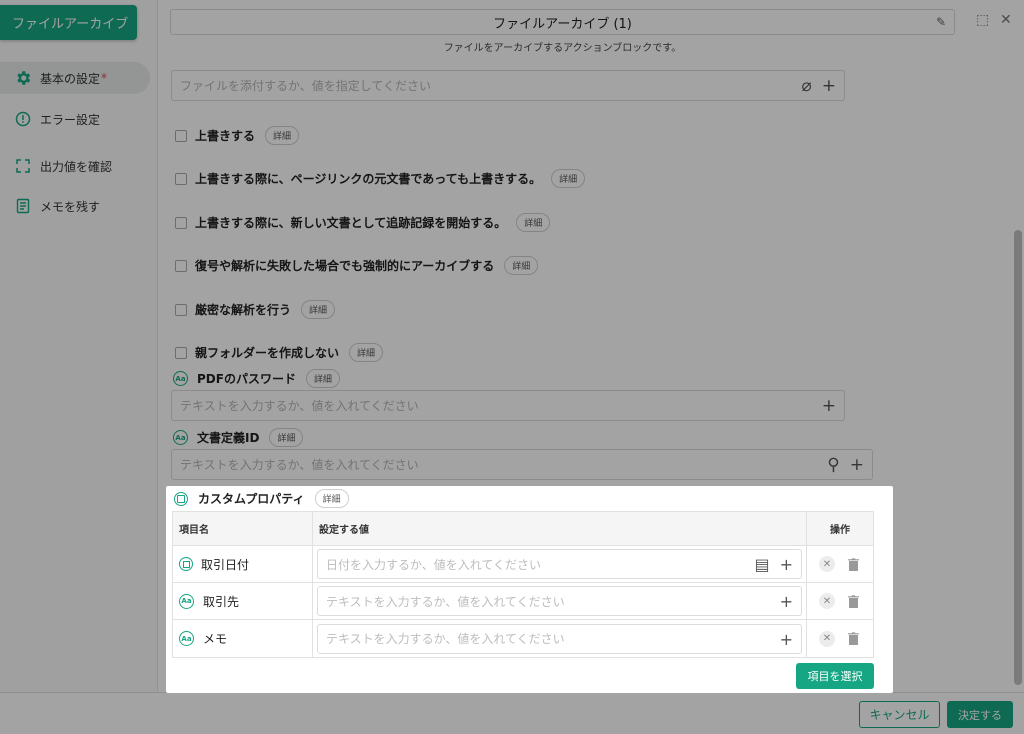 The height and width of the screenshot is (734, 1024). Describe the element at coordinates (181, 498) in the screenshot. I see `database-icon` at that location.